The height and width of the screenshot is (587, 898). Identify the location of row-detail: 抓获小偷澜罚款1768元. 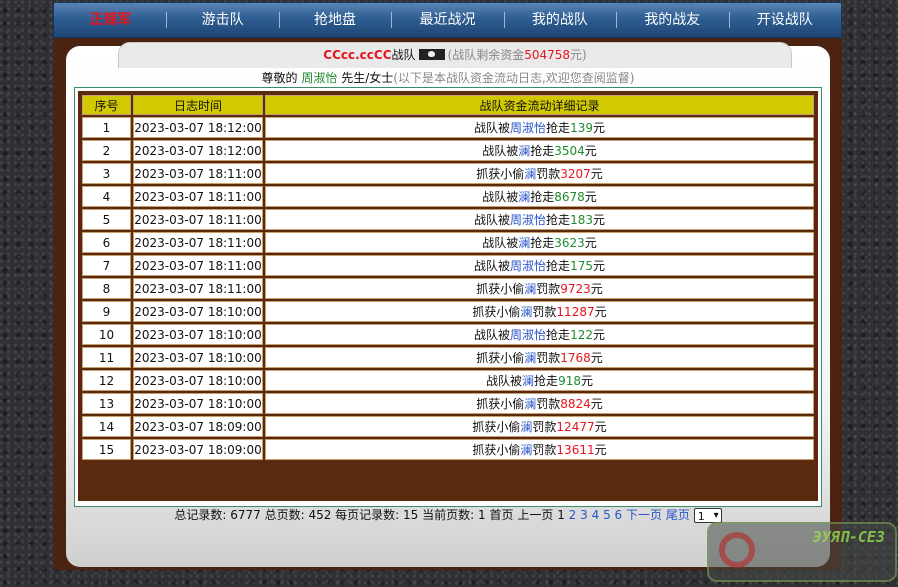
(539, 357).